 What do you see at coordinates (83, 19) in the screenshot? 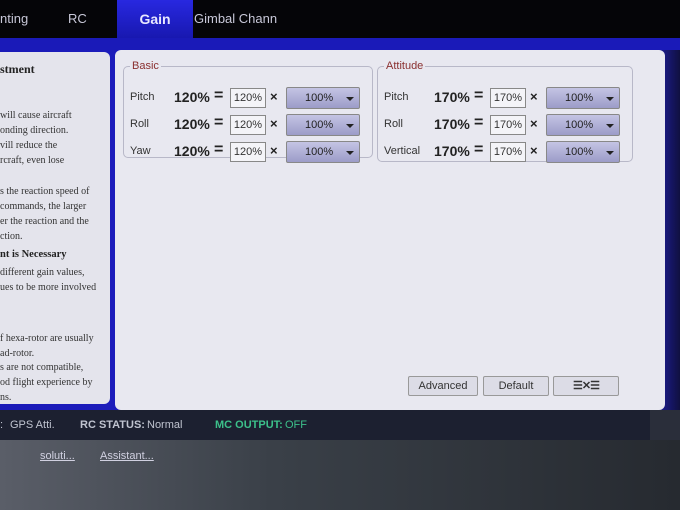
I see `tab-rc: RC` at bounding box center [83, 19].